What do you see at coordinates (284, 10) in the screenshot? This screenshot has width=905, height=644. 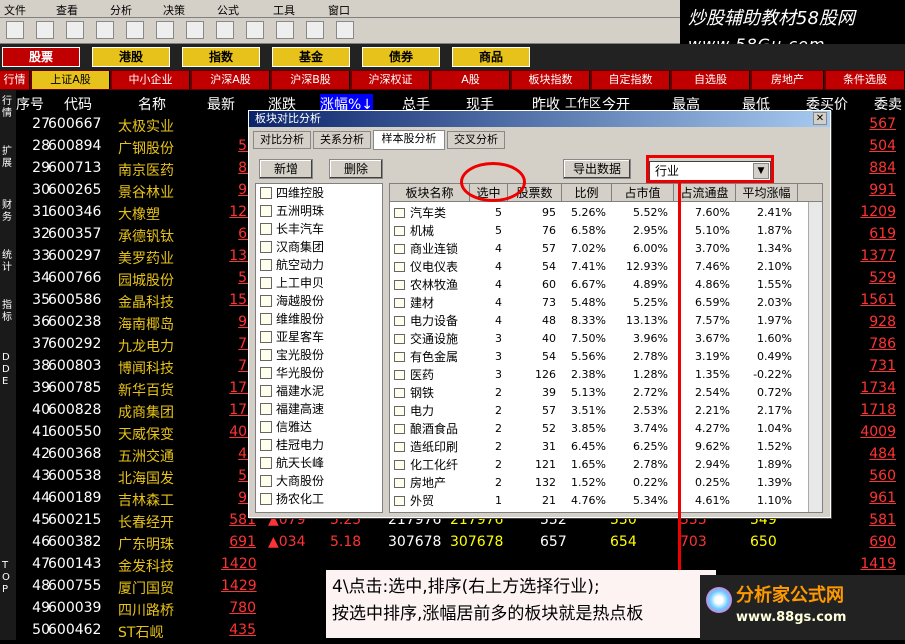 I see `menu-tools: 工具` at bounding box center [284, 10].